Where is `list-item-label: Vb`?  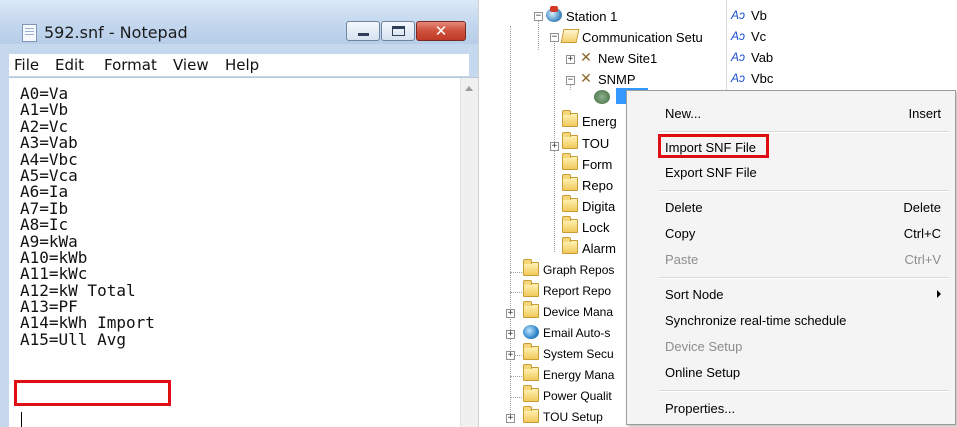
list-item-label: Vb is located at coordinates (759, 15).